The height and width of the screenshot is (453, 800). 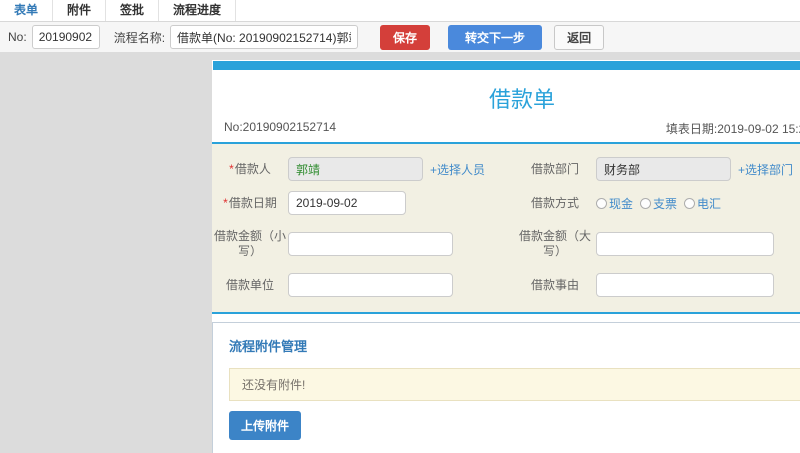 What do you see at coordinates (370, 285) in the screenshot?
I see `borrow-unit-input` at bounding box center [370, 285].